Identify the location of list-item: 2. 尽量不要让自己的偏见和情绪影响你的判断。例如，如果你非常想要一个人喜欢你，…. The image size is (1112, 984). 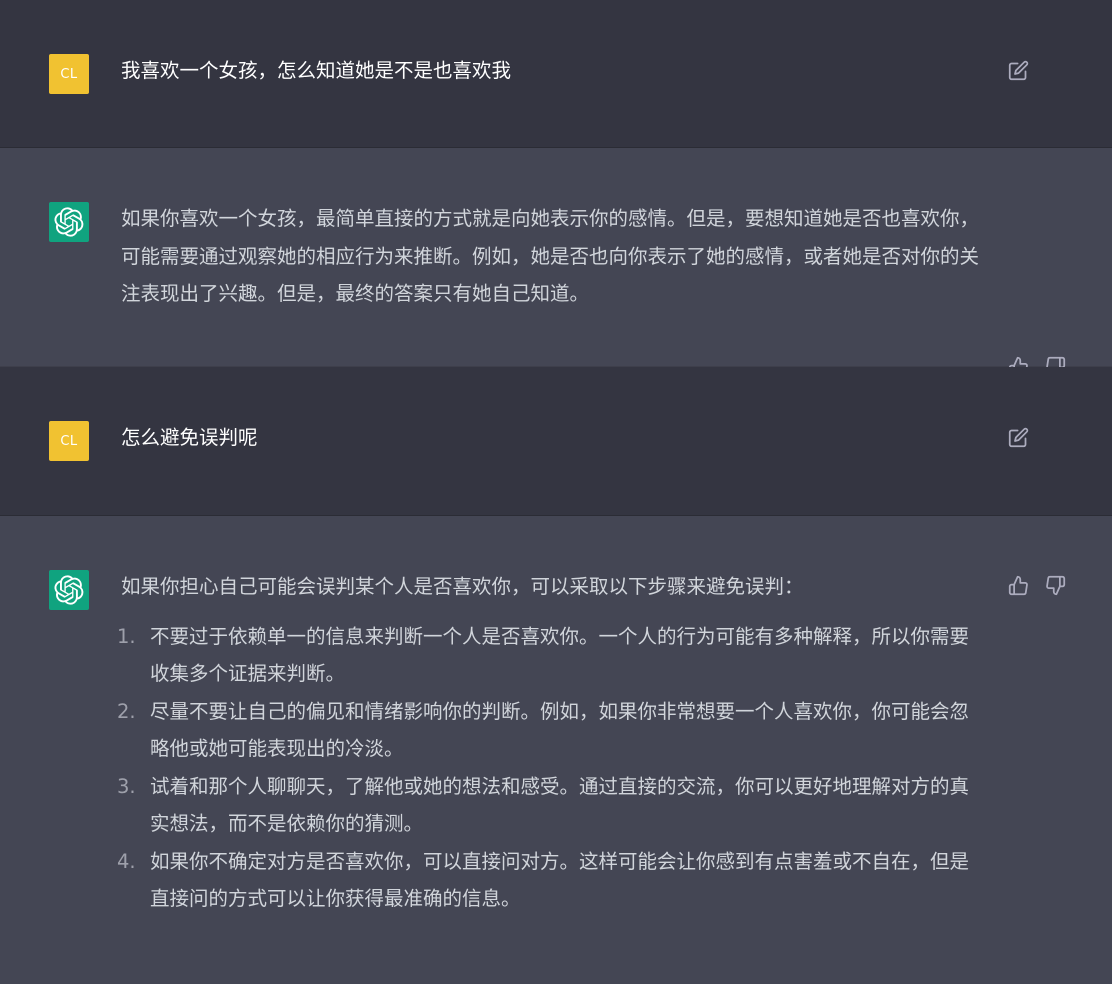
(550, 730).